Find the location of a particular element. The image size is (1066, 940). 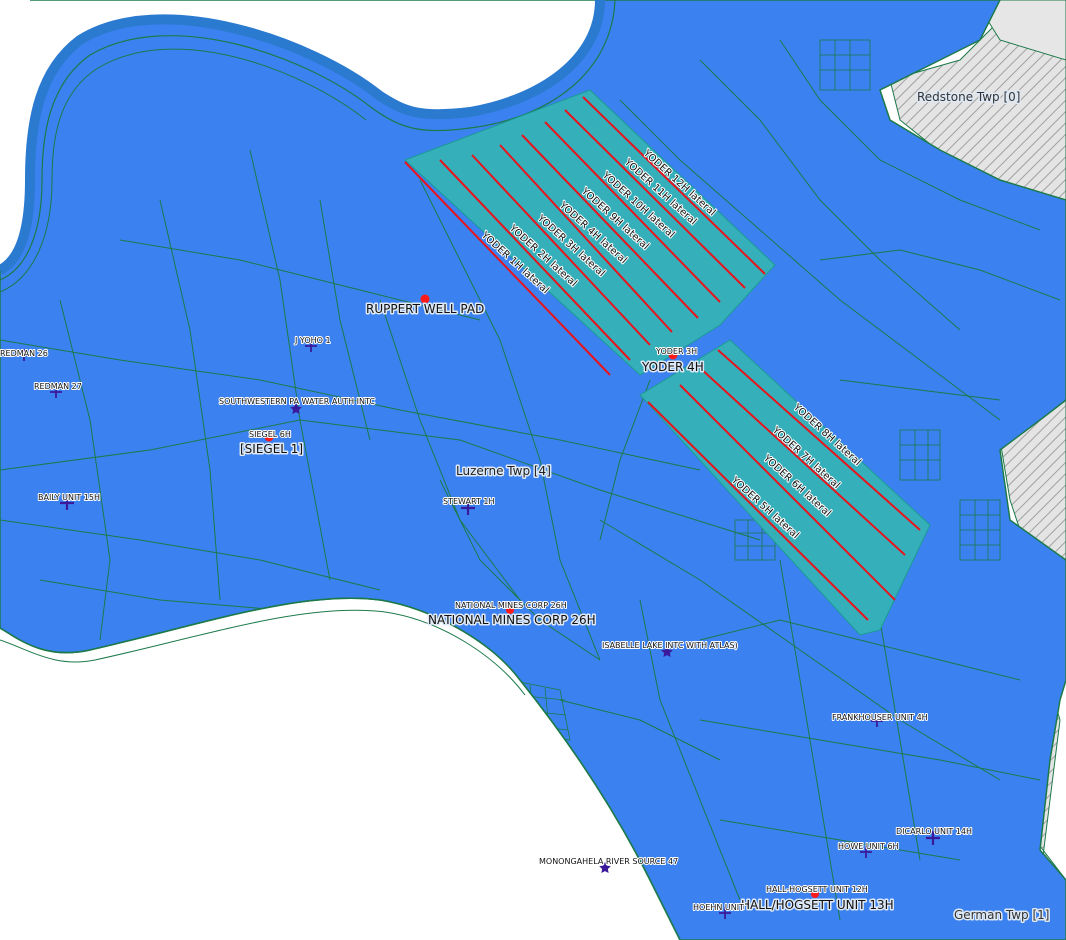

well-pad-label: RUPPERT WELL PAD is located at coordinates (425, 309).